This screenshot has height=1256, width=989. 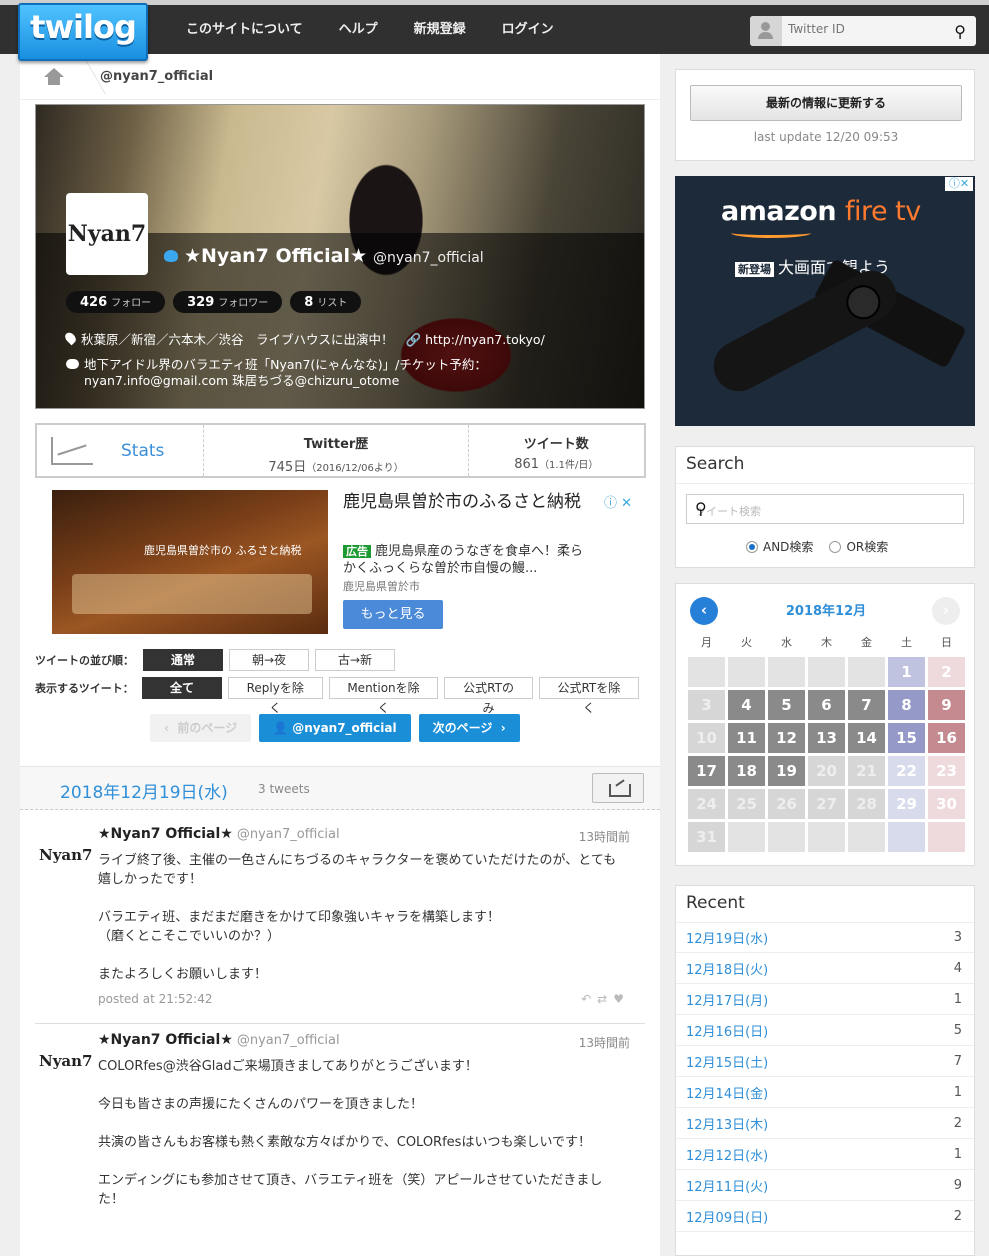 What do you see at coordinates (858, 546) in the screenshot?
I see `or-search-radio: OR検索` at bounding box center [858, 546].